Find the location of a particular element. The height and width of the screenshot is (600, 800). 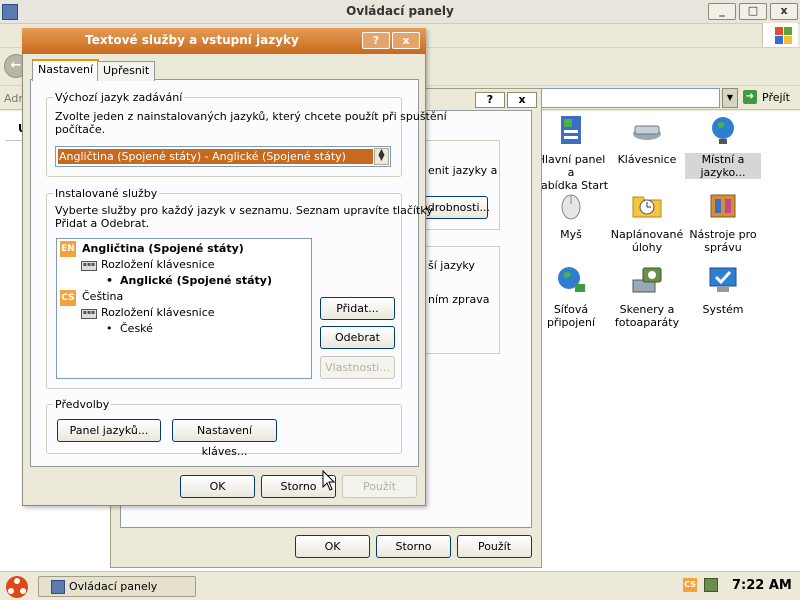

regional-apply-button: Použít is located at coordinates (494, 546).